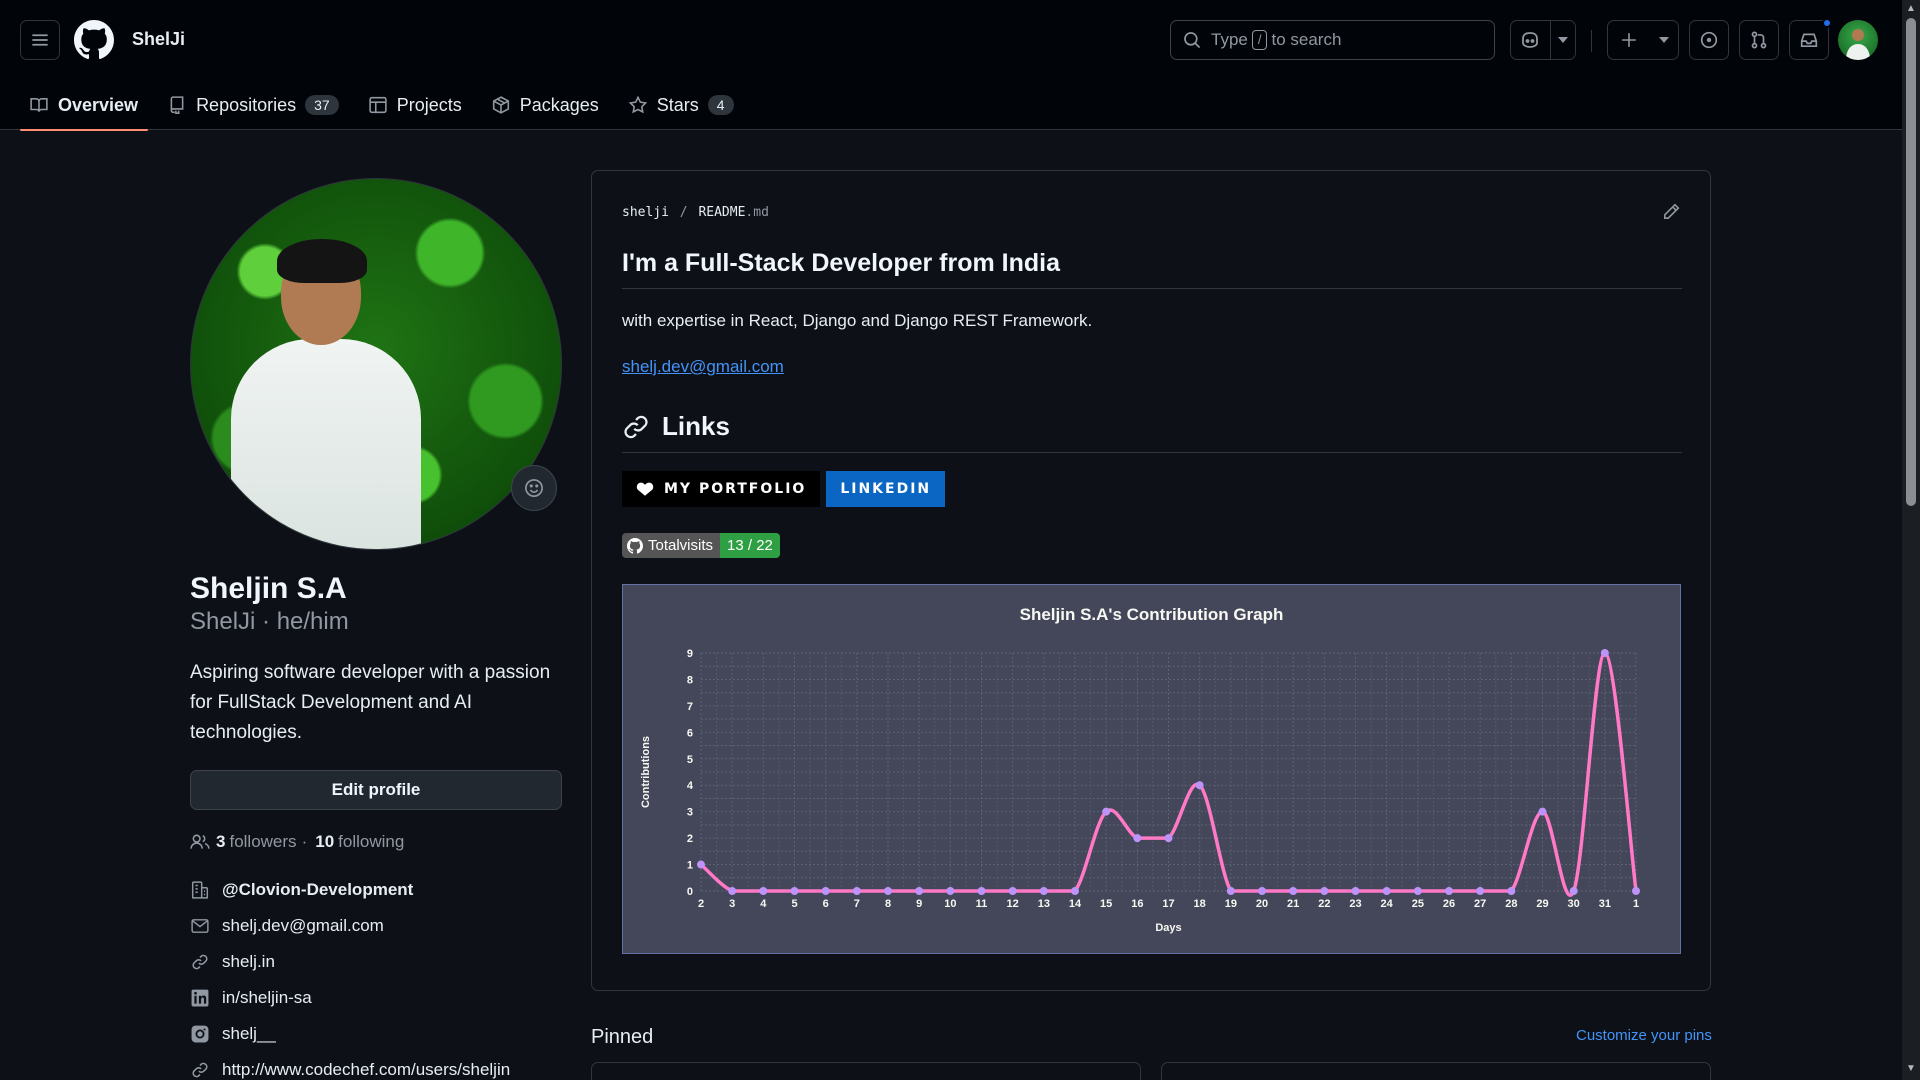 The height and width of the screenshot is (1080, 1920). Describe the element at coordinates (322, 105) in the screenshot. I see `repositories-count-badge: 37` at that location.